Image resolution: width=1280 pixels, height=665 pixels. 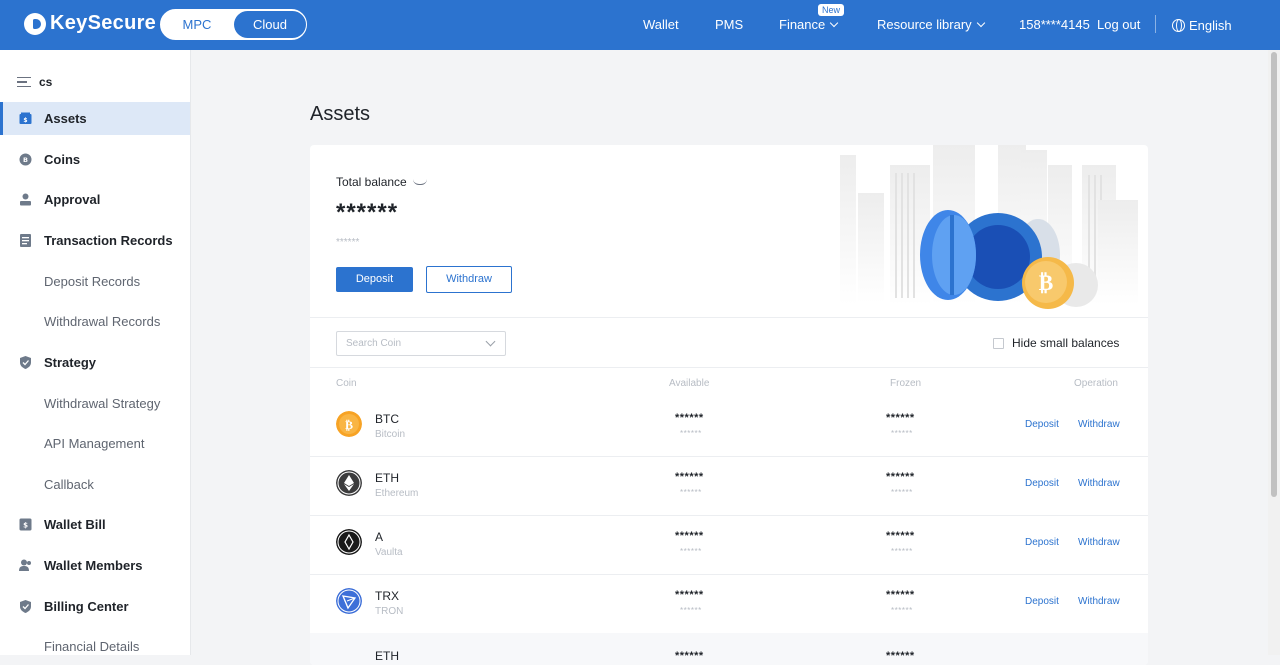 I want to click on mode-switch: MPC Cloud, so click(x=233, y=24).